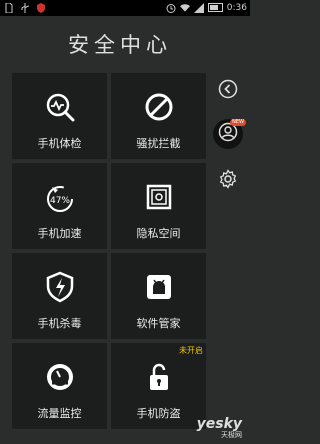  What do you see at coordinates (159, 287) in the screenshot?
I see `app-manager-icon` at bounding box center [159, 287].